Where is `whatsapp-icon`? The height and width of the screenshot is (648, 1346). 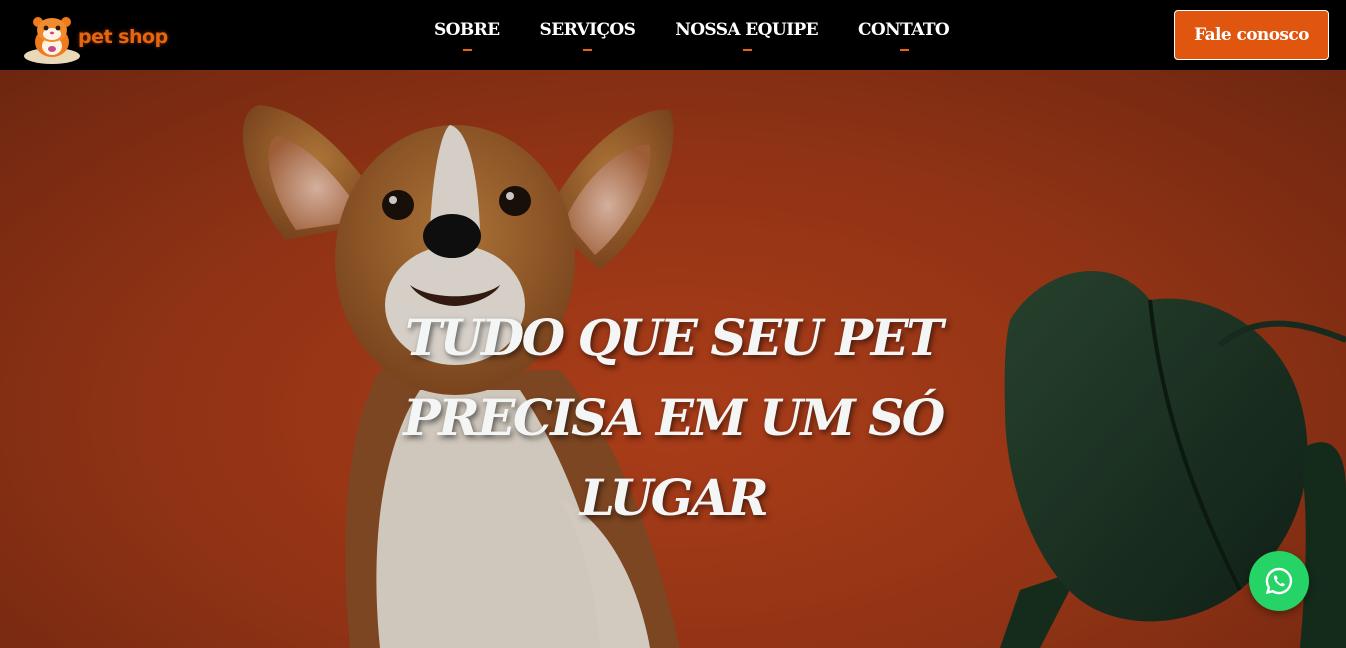 whatsapp-icon is located at coordinates (1279, 581).